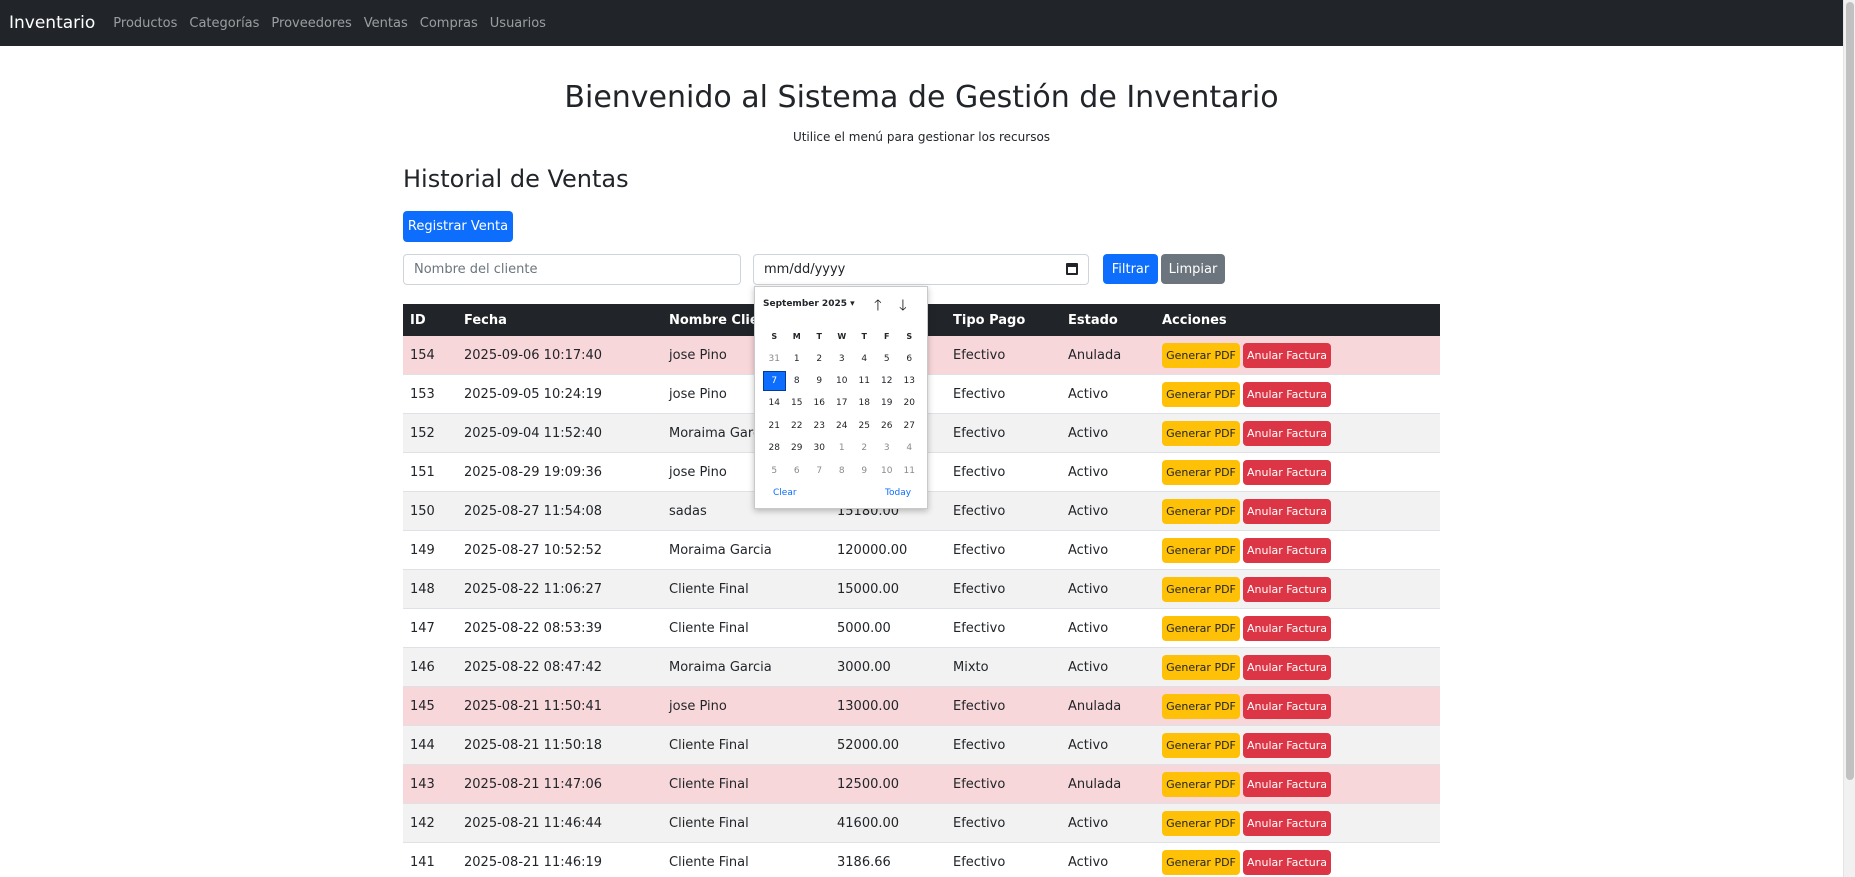 This screenshot has width=1855, height=877. I want to click on calendar-day: 13, so click(909, 381).